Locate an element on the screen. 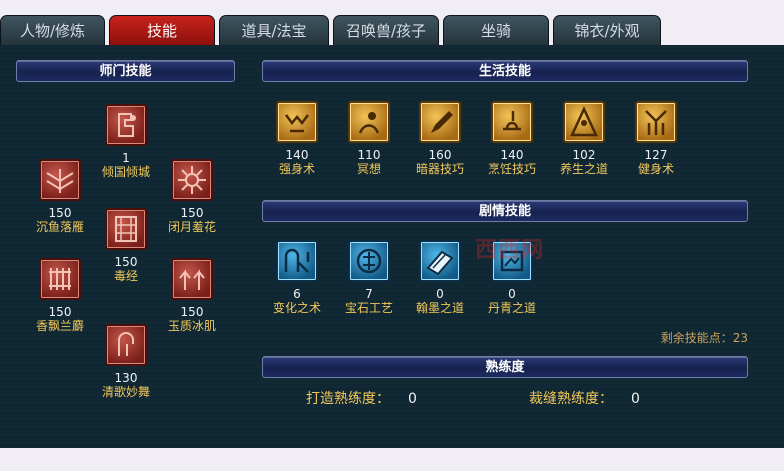 The image size is (784, 471). tailor-proficiency: 裁缝熟练度： 0 is located at coordinates (584, 398).